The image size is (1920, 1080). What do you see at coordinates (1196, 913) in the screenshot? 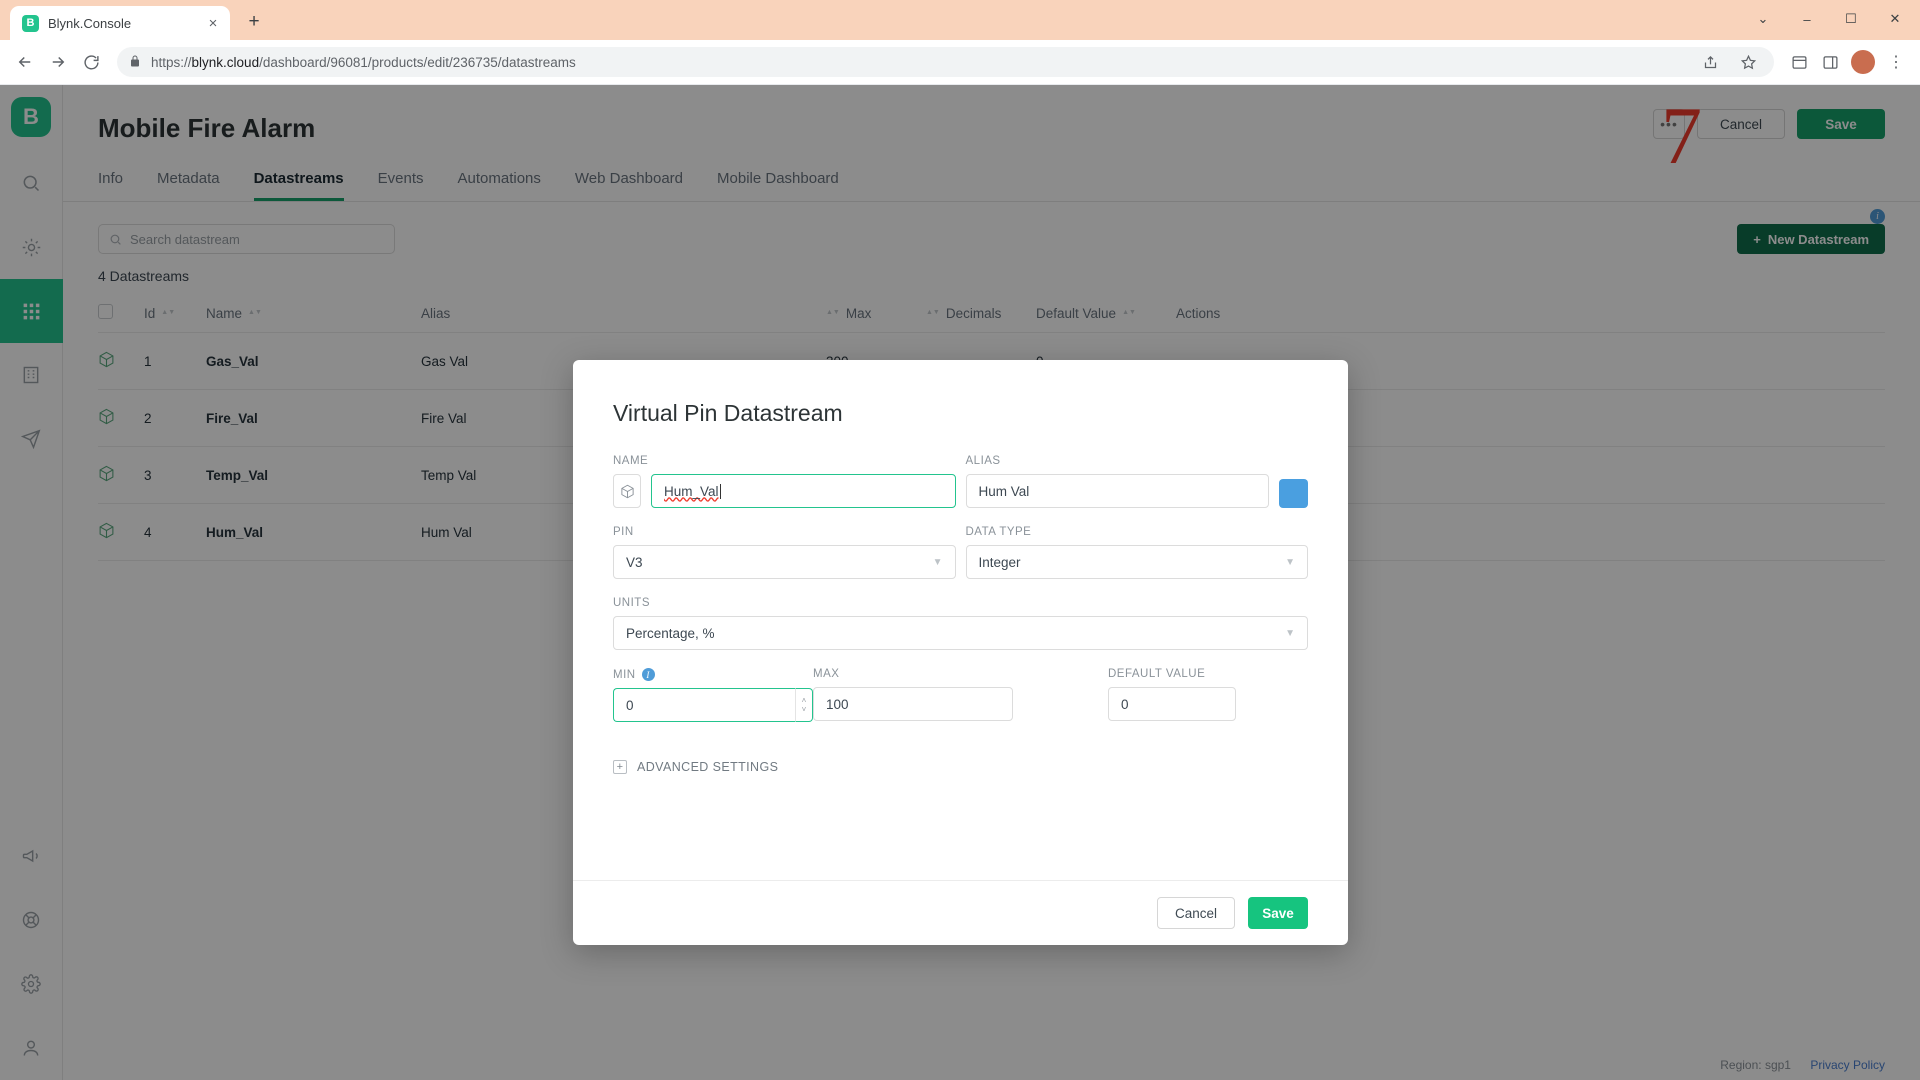
I see `dialog-cancel-button: Cancel` at bounding box center [1196, 913].